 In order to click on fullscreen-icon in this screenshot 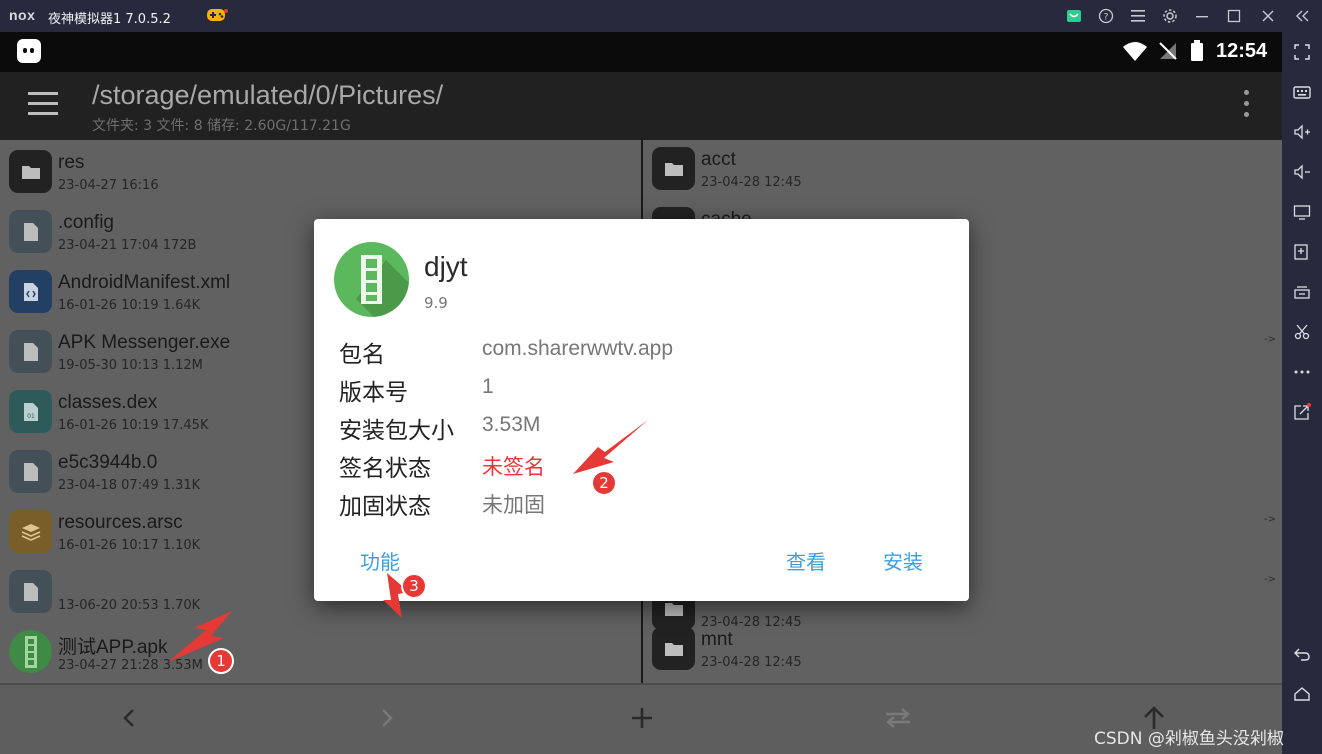, I will do `click(1302, 52)`.